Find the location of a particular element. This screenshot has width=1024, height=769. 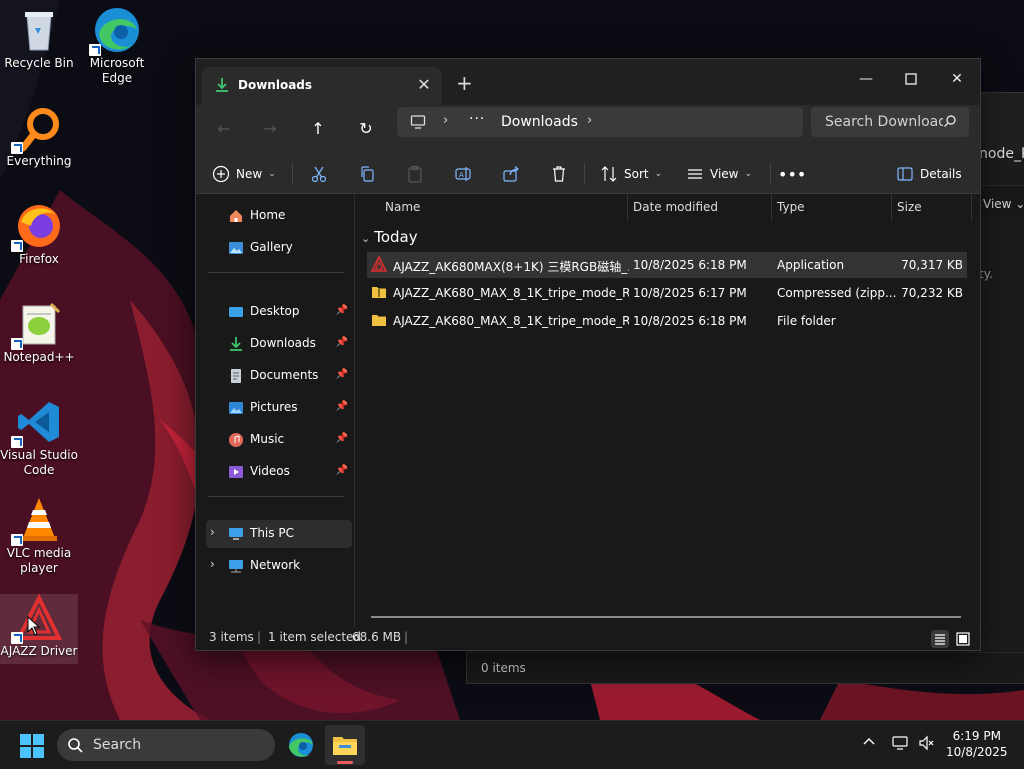

details-view-icon is located at coordinates (940, 639).